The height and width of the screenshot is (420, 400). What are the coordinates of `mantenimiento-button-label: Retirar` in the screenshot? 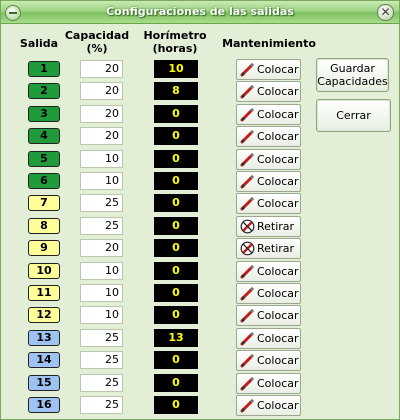 It's located at (276, 226).